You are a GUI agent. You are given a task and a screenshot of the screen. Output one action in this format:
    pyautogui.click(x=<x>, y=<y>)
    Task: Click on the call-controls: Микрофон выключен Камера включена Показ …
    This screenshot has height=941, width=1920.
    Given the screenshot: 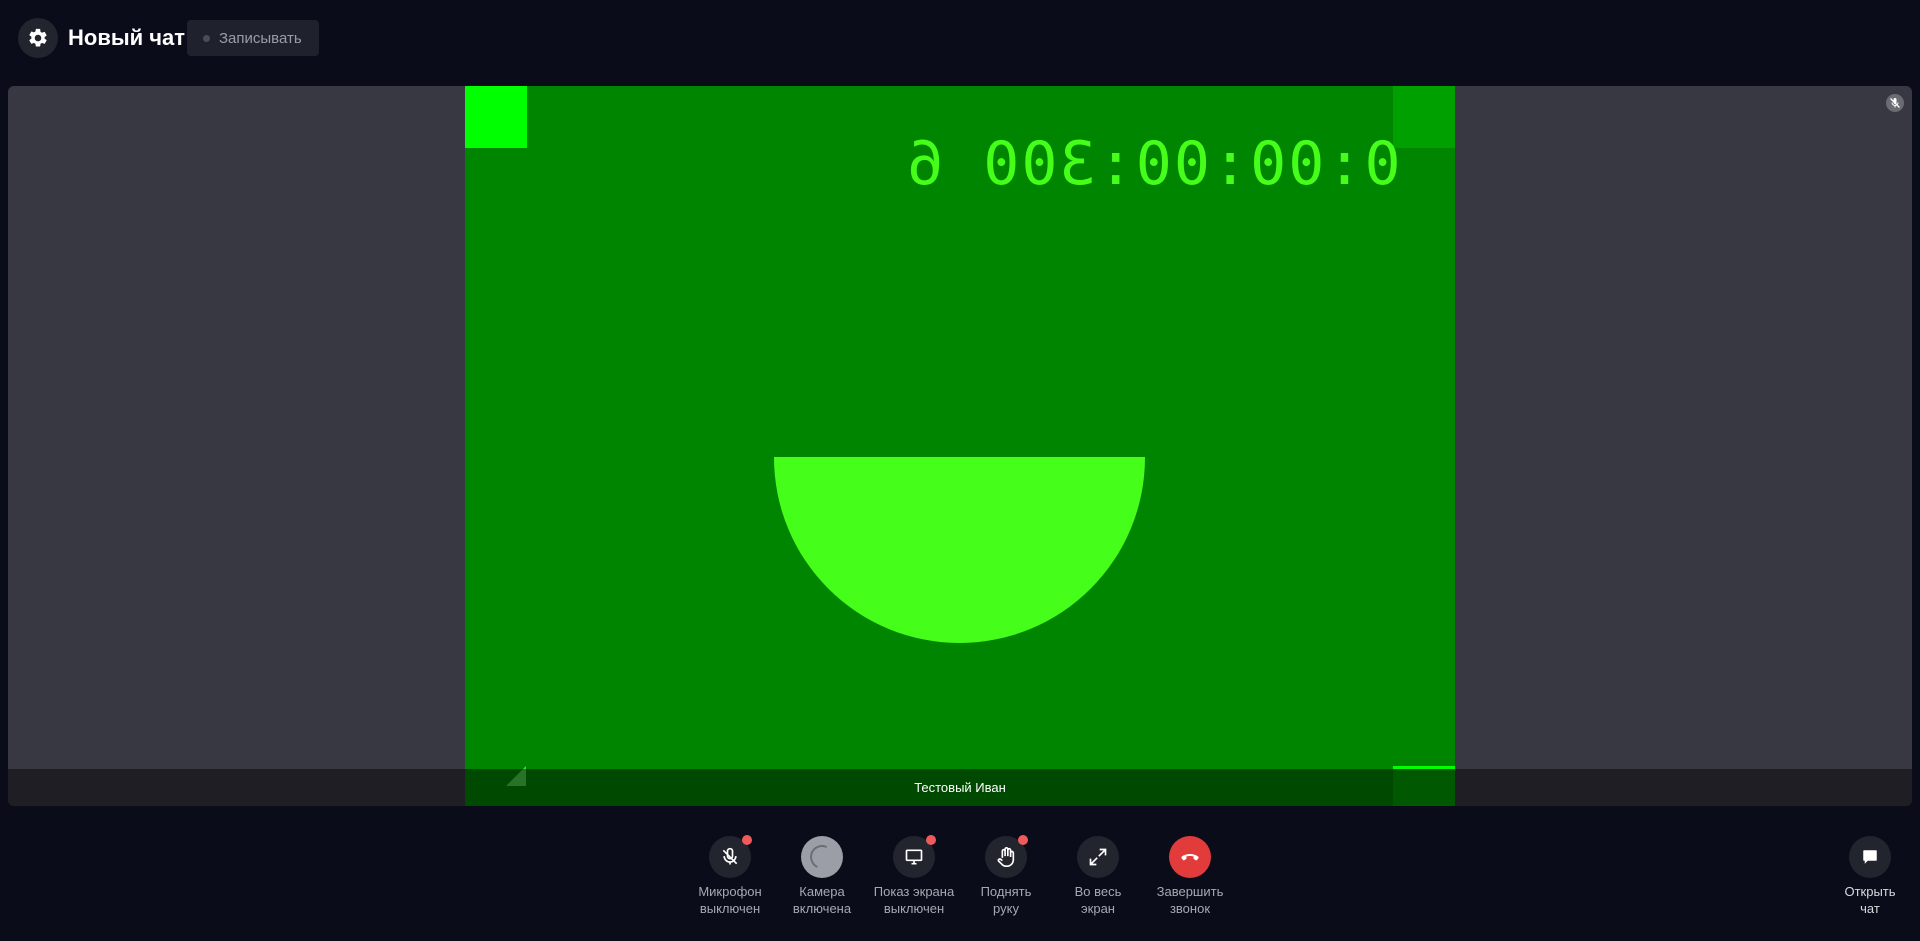 What is the action you would take?
    pyautogui.click(x=960, y=888)
    